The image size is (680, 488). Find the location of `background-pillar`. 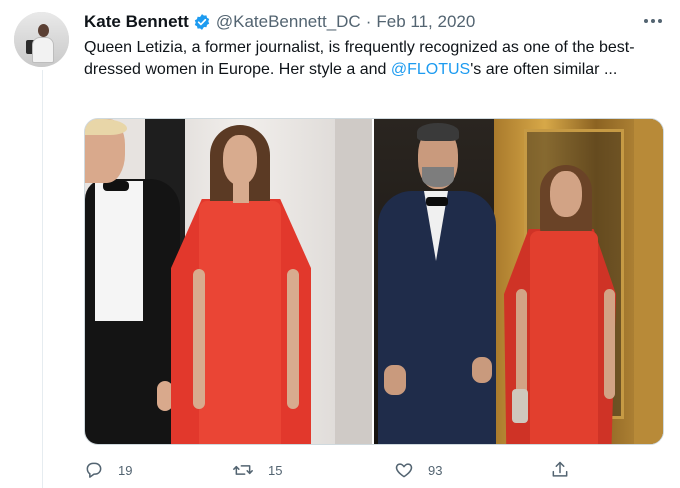

background-pillar is located at coordinates (353, 281).